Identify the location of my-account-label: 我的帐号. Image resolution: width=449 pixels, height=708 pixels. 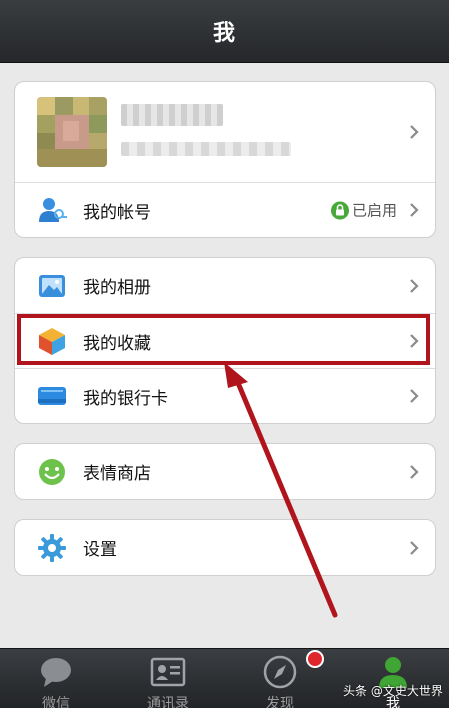
(117, 212).